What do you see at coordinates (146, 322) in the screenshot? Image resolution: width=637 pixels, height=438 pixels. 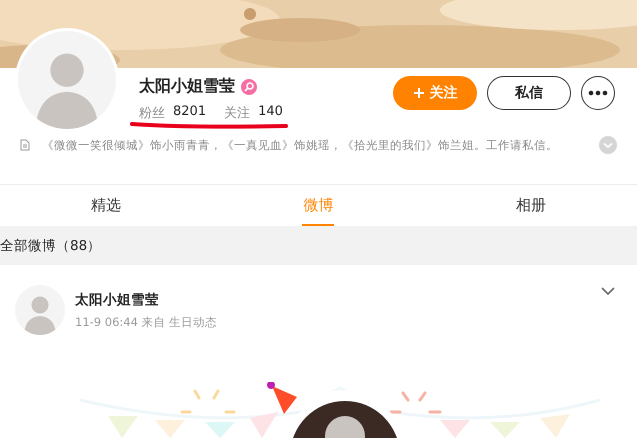 I see `post-meta: 11-9 06:44 来自 生日动态` at bounding box center [146, 322].